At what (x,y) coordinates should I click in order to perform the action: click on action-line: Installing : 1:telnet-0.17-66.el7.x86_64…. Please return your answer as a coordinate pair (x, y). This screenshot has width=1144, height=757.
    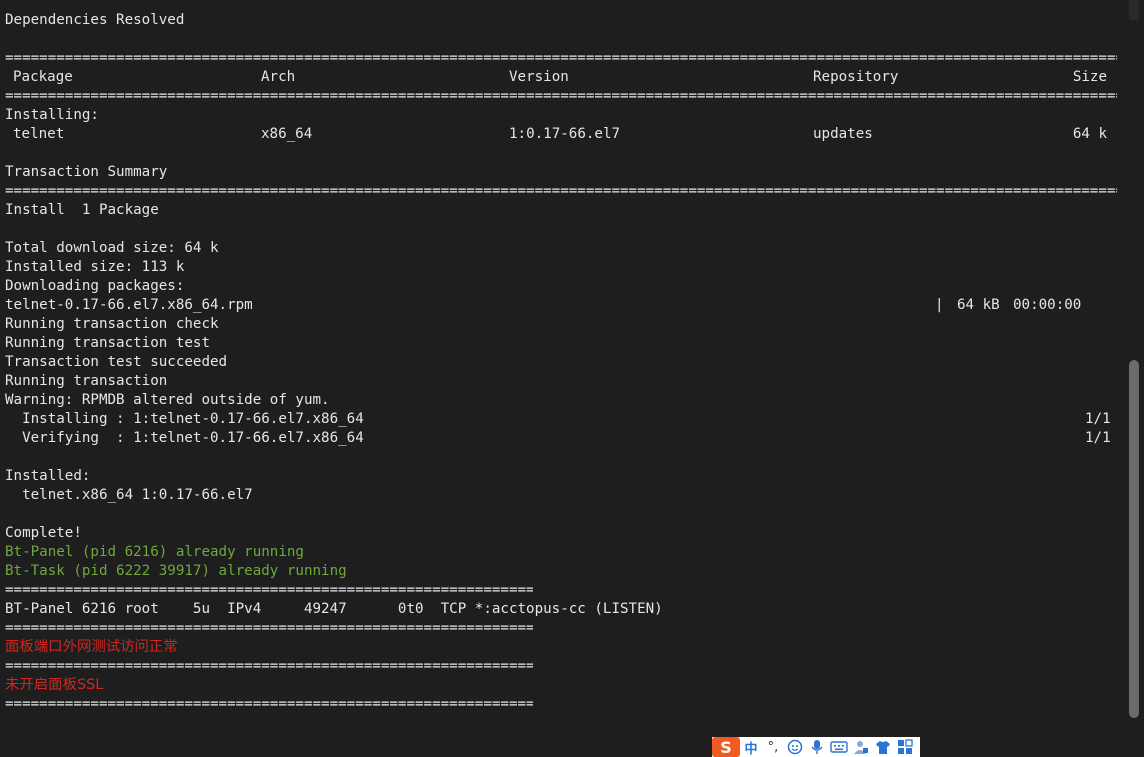
    Looking at the image, I should click on (558, 419).